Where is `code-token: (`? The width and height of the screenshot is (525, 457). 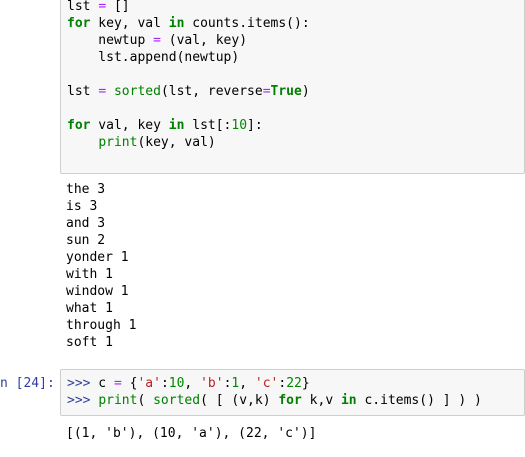 code-token: ( is located at coordinates (145, 400).